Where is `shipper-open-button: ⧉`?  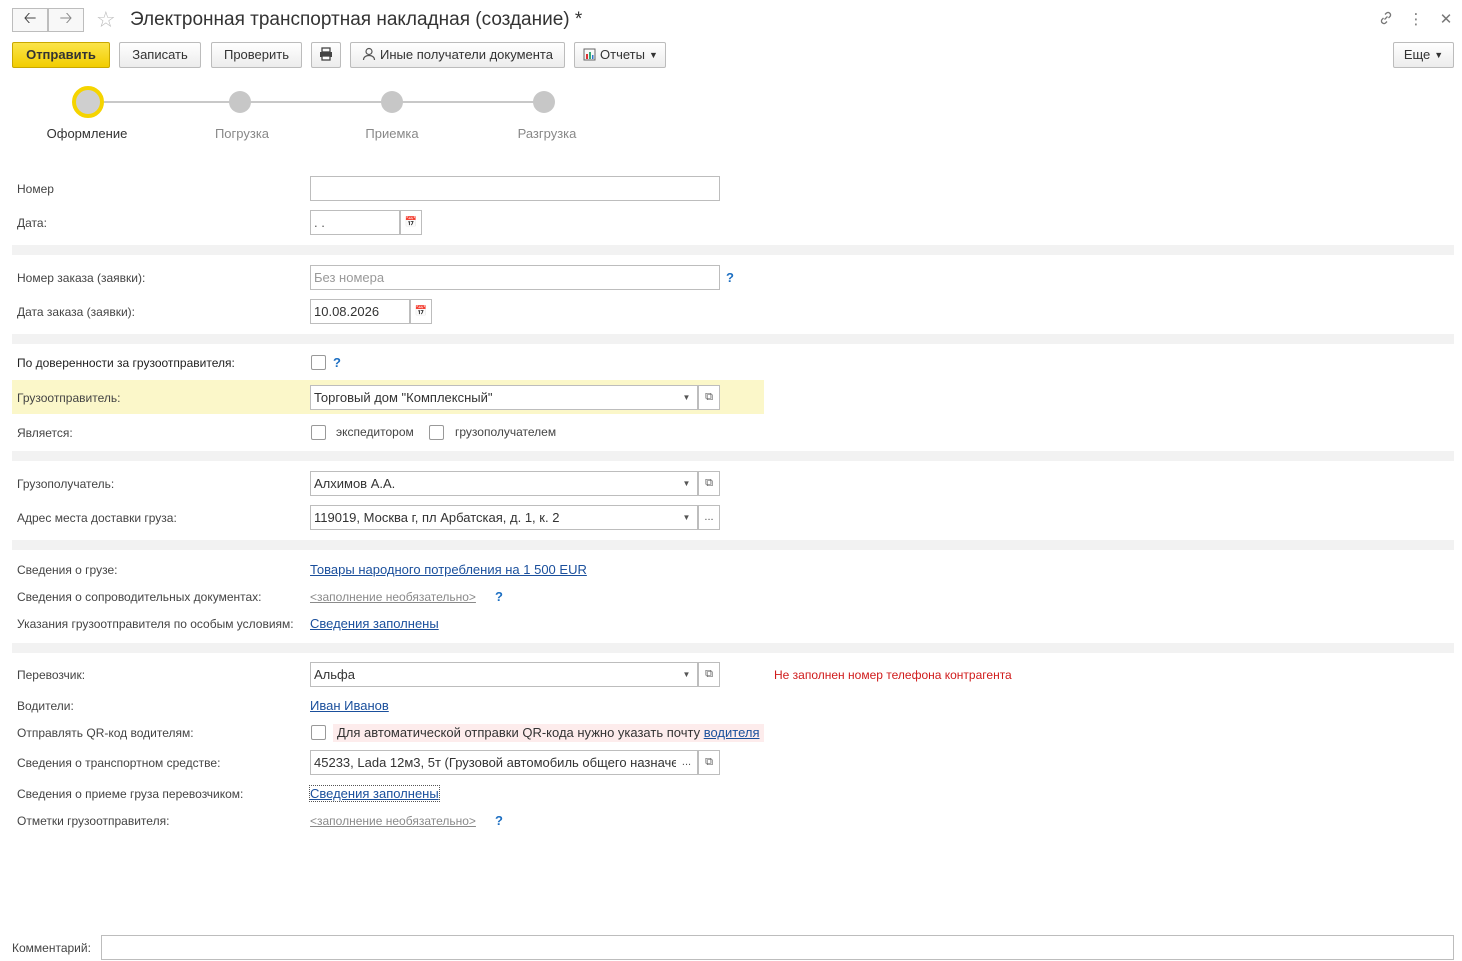 shipper-open-button: ⧉ is located at coordinates (709, 397).